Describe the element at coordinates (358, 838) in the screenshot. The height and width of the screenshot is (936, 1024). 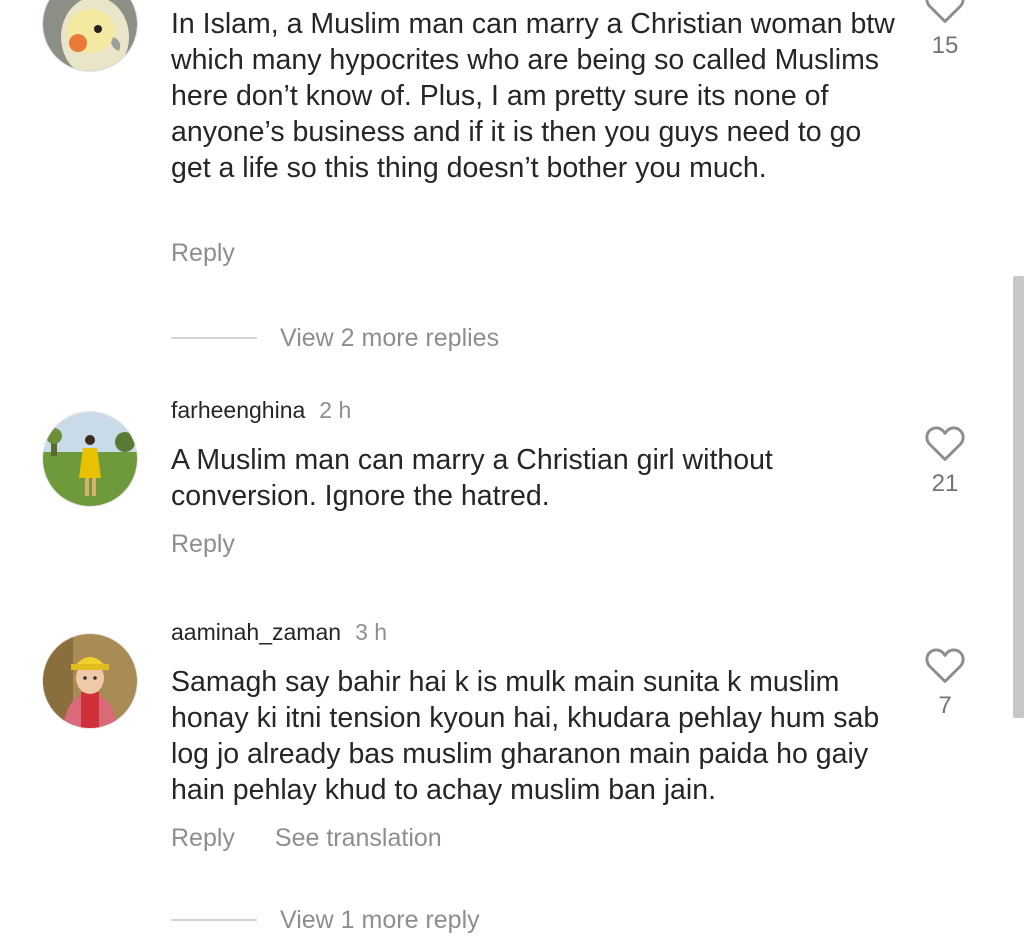
I see `see-translation-button: See translation` at that location.